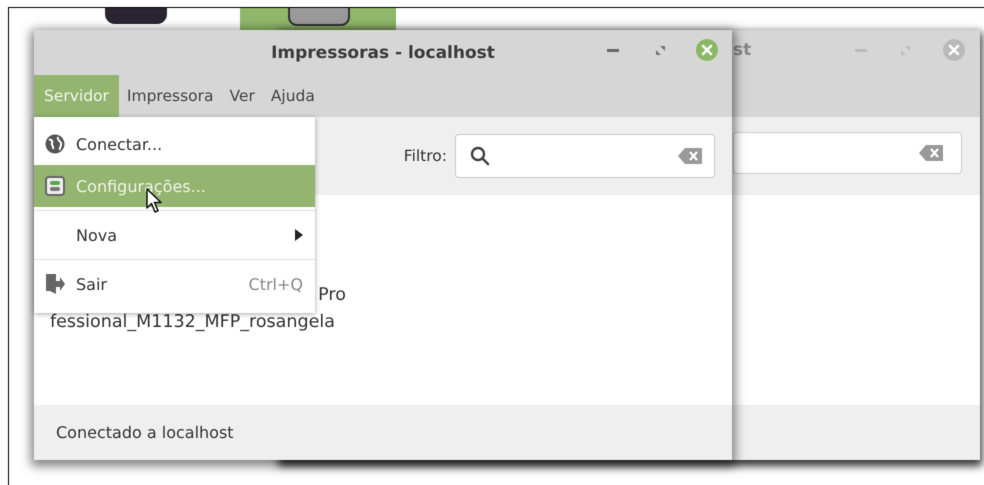 This screenshot has height=485, width=984. I want to click on menu-item: Nova, so click(174, 235).